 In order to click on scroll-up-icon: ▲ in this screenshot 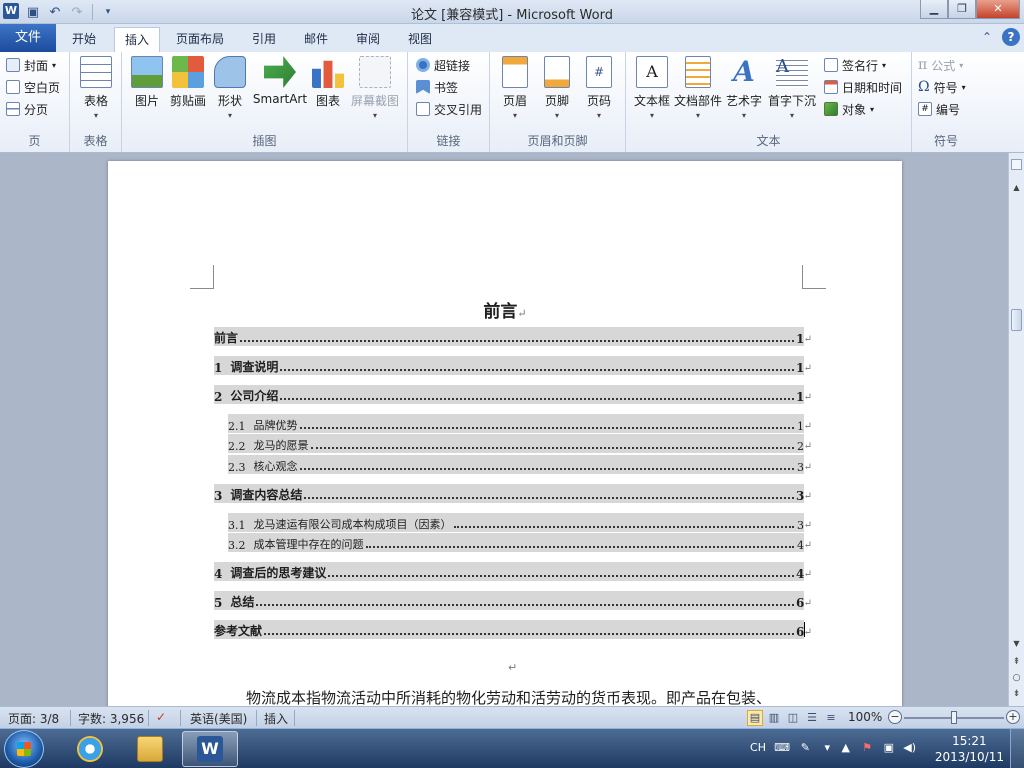, I will do `click(1016, 188)`.